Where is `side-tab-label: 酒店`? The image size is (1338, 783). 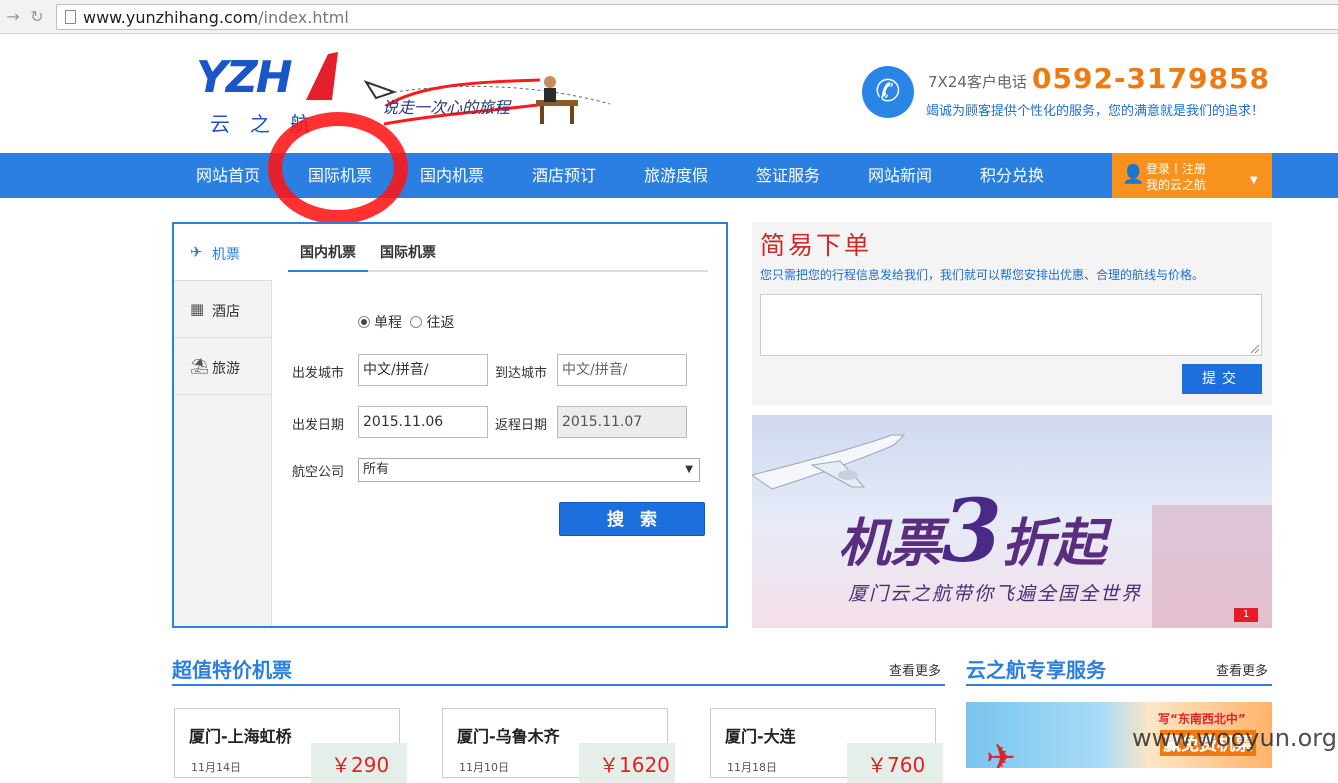
side-tab-label: 酒店 is located at coordinates (226, 312).